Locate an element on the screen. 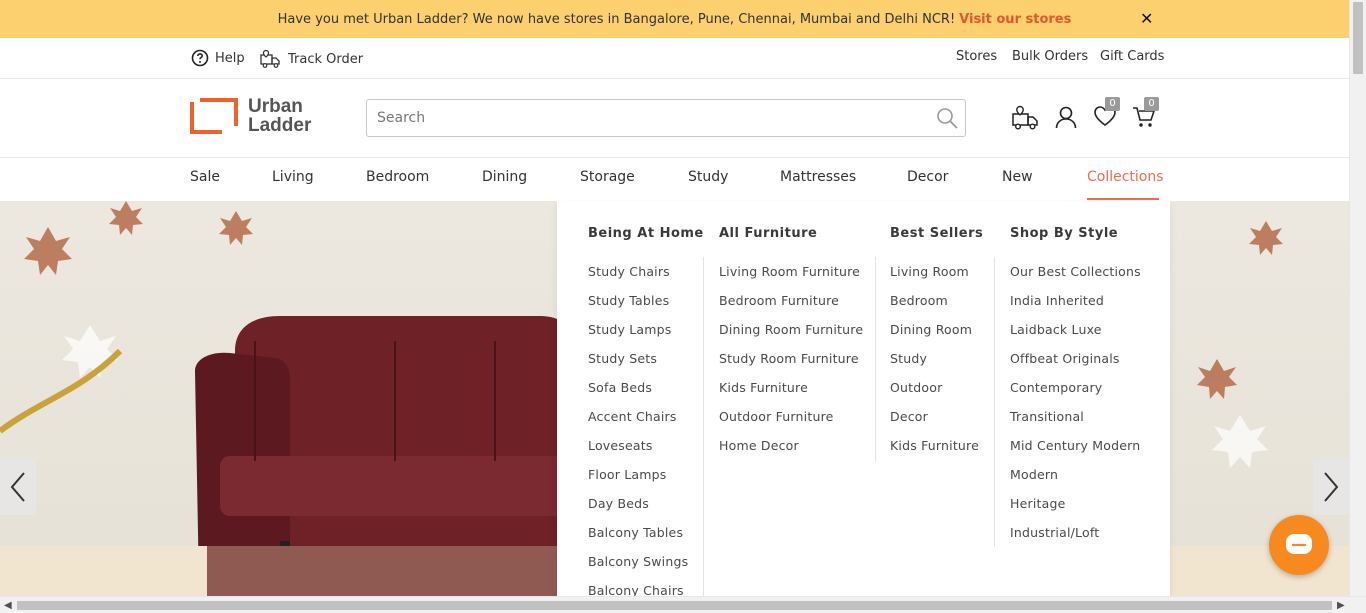 This screenshot has width=1366, height=613. track-order-link: Track Order is located at coordinates (311, 59).